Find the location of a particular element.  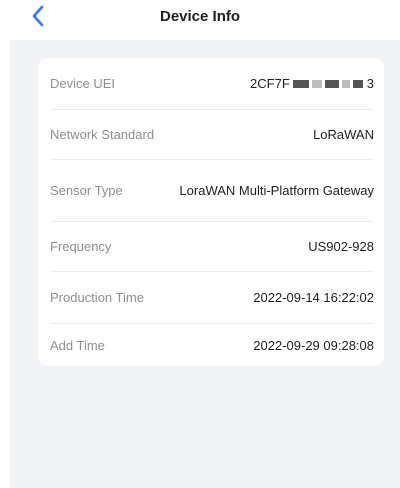

network-standard-value: LoRaWAN is located at coordinates (343, 134).